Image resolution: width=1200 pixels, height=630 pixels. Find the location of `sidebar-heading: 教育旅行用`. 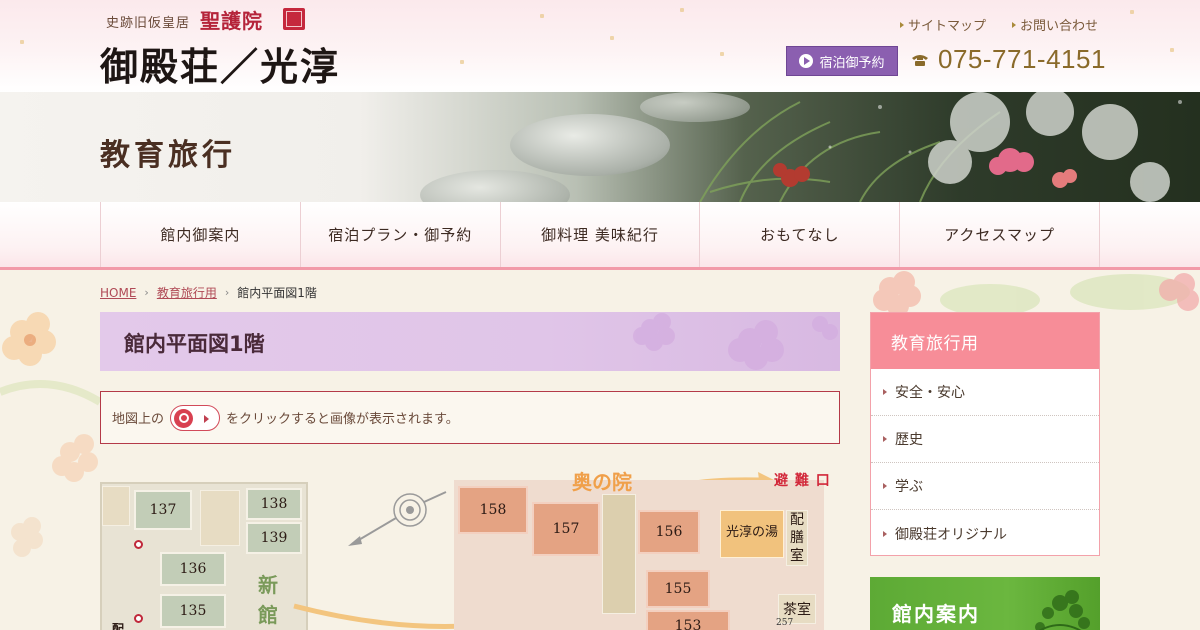

sidebar-heading: 教育旅行用 is located at coordinates (985, 341).